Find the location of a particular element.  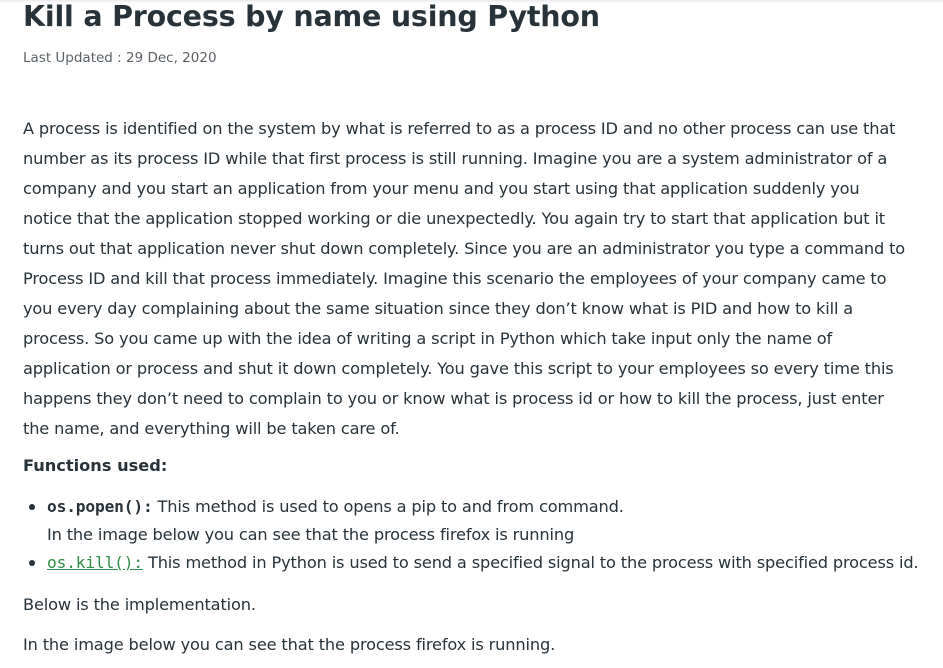

function-name-popen: os.popen(): is located at coordinates (100, 506).